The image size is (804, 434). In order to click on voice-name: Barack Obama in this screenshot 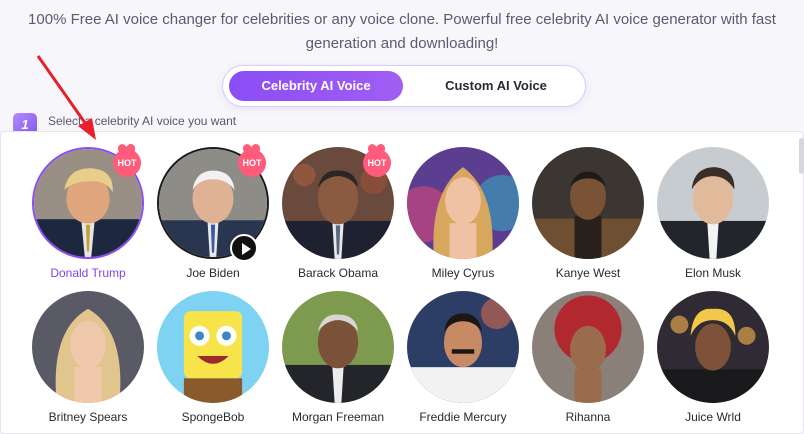, I will do `click(338, 273)`.